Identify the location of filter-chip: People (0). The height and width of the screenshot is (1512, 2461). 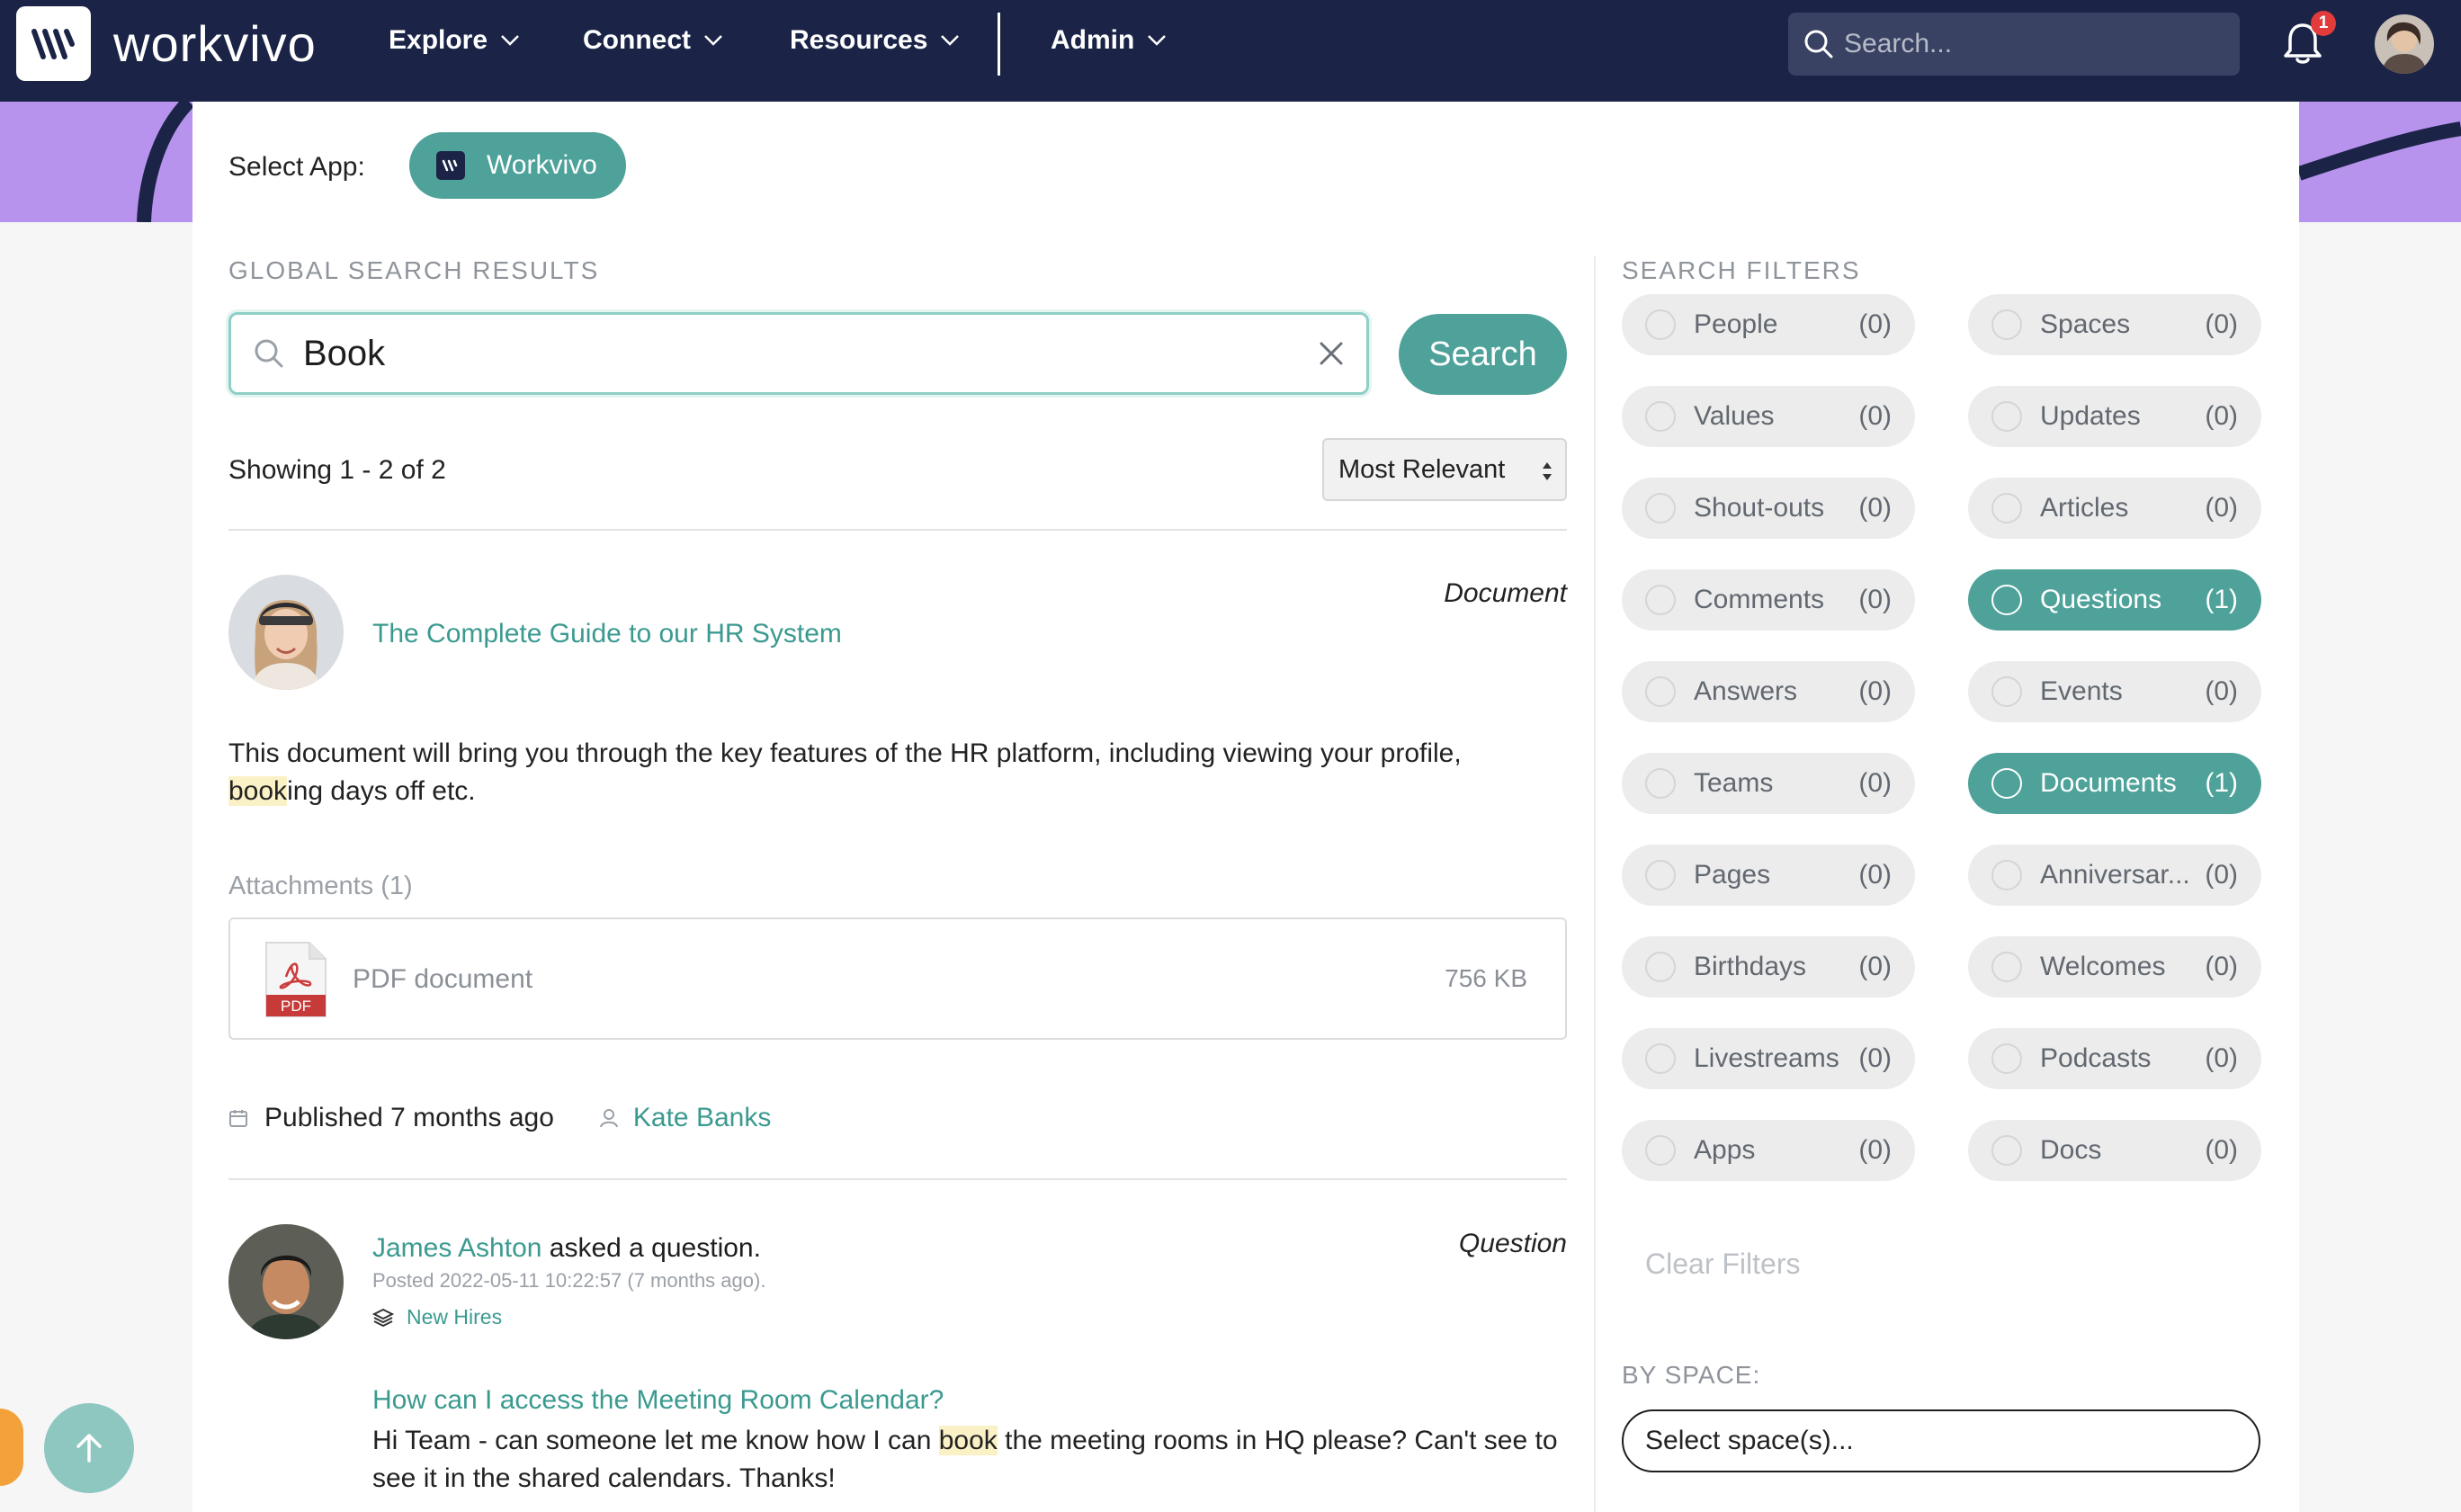
(1768, 324).